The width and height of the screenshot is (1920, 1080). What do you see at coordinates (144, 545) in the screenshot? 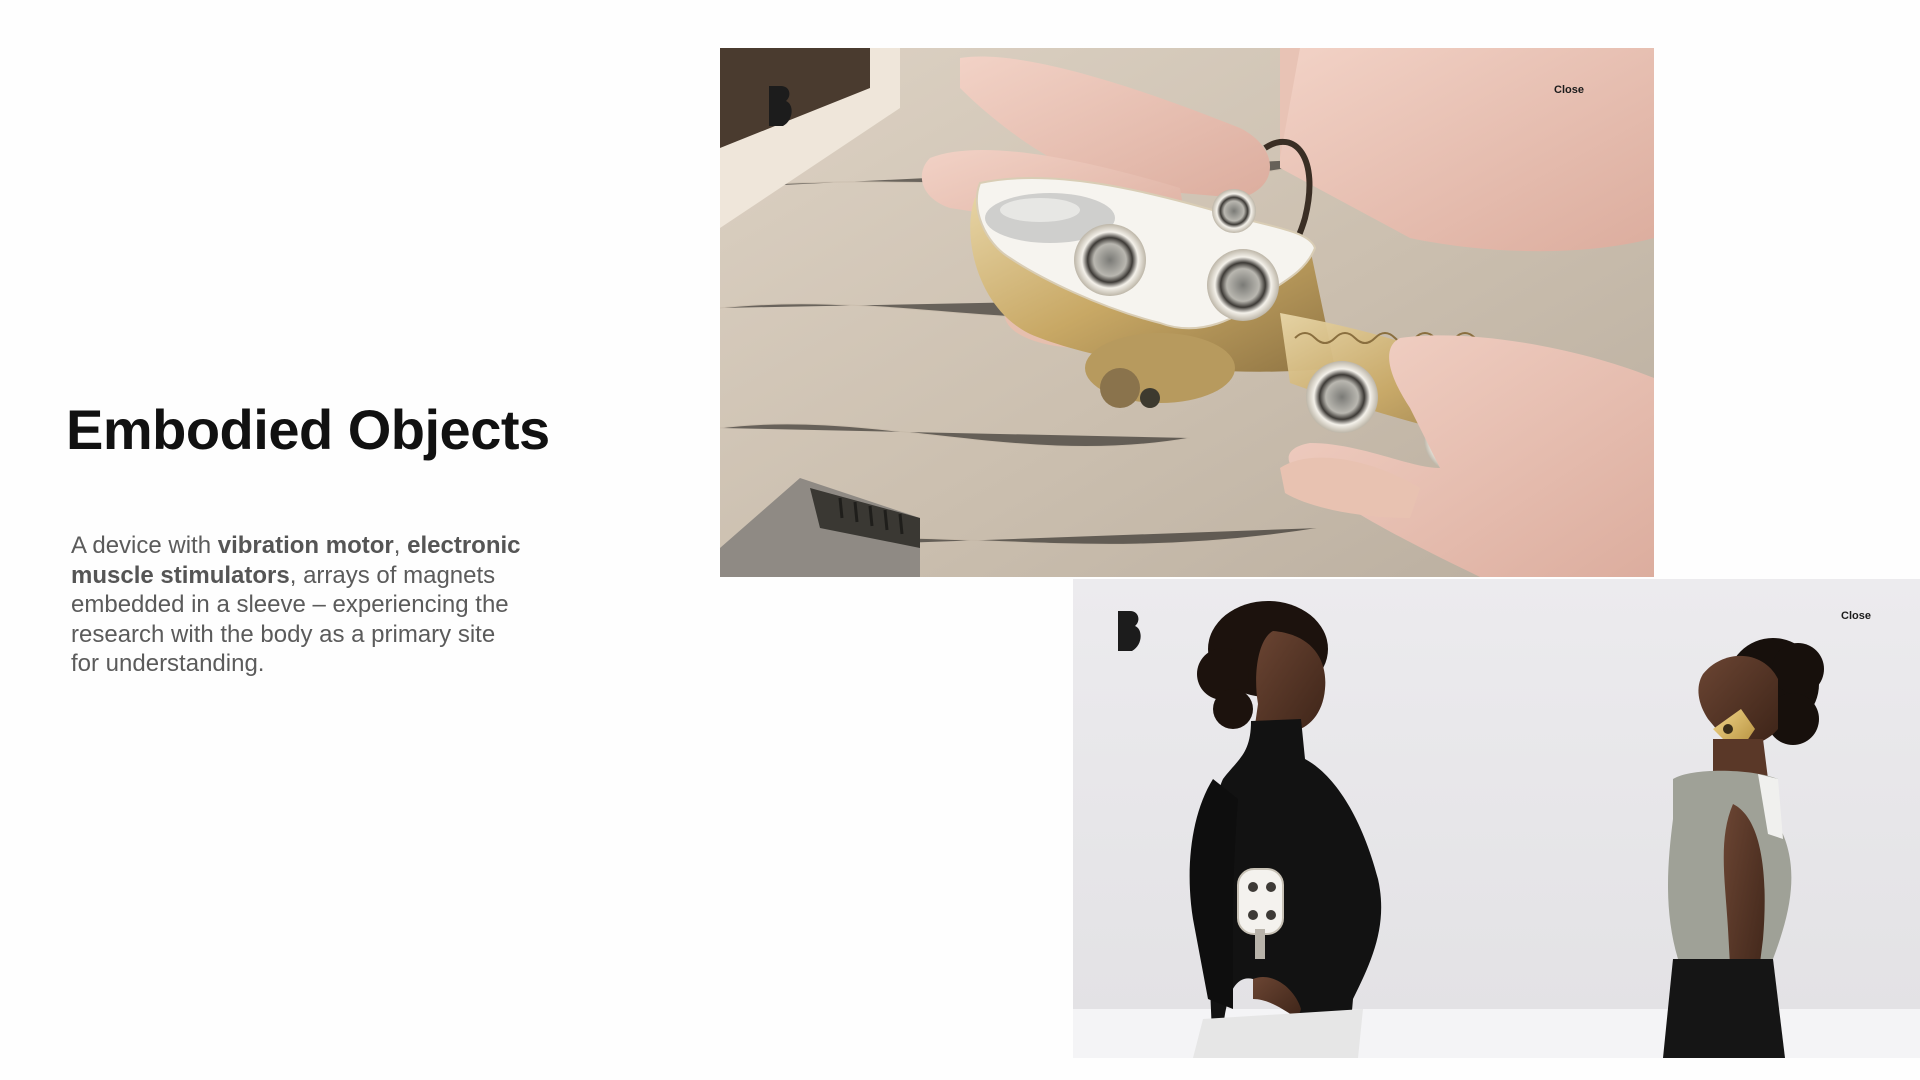
I see `description-text-1: A device with` at bounding box center [144, 545].